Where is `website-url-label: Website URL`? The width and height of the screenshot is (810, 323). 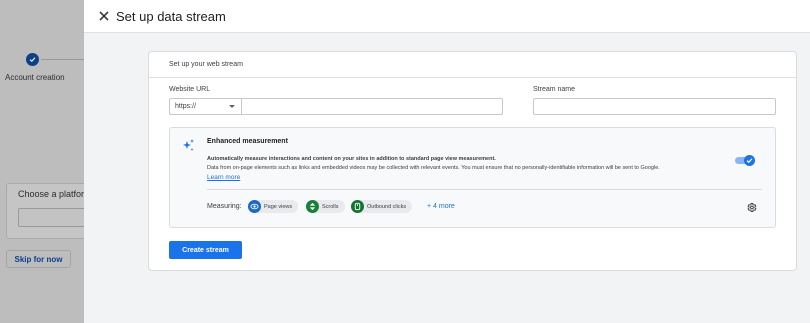
website-url-label: Website URL is located at coordinates (190, 89).